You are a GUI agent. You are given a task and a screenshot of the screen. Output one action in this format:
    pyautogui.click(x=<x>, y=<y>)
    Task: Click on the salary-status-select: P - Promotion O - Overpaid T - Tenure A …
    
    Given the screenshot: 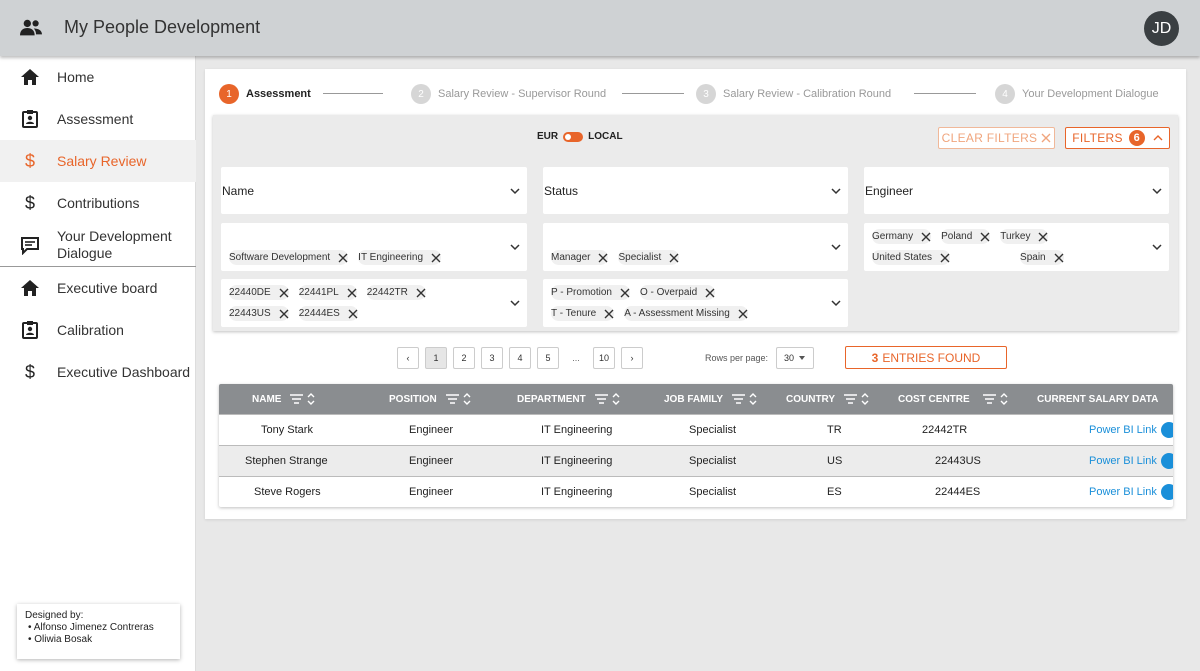 What is the action you would take?
    pyautogui.click(x=695, y=303)
    